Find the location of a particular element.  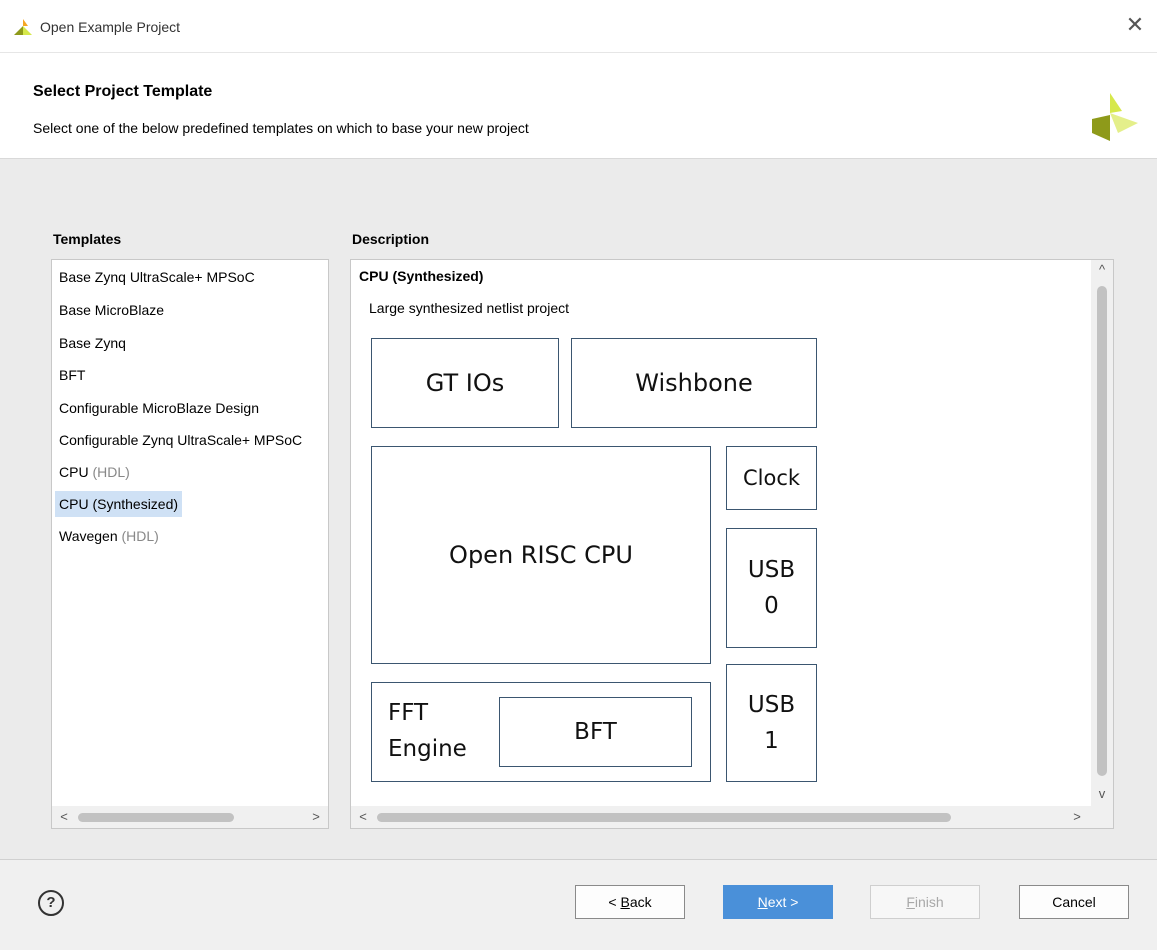

block-gt-ios: GT IOs is located at coordinates (465, 383).